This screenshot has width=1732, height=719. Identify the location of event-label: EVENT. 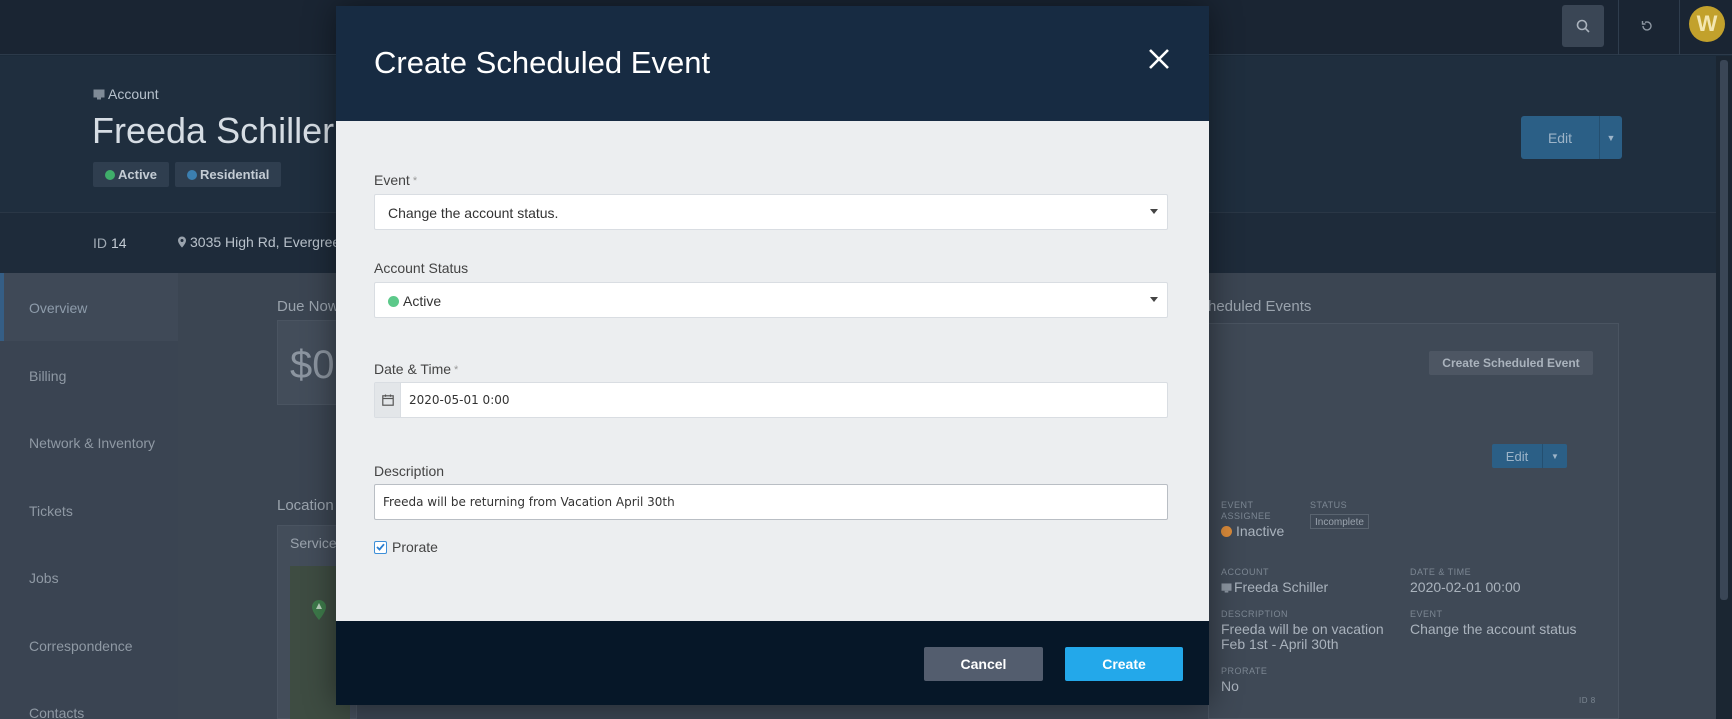
(1426, 614).